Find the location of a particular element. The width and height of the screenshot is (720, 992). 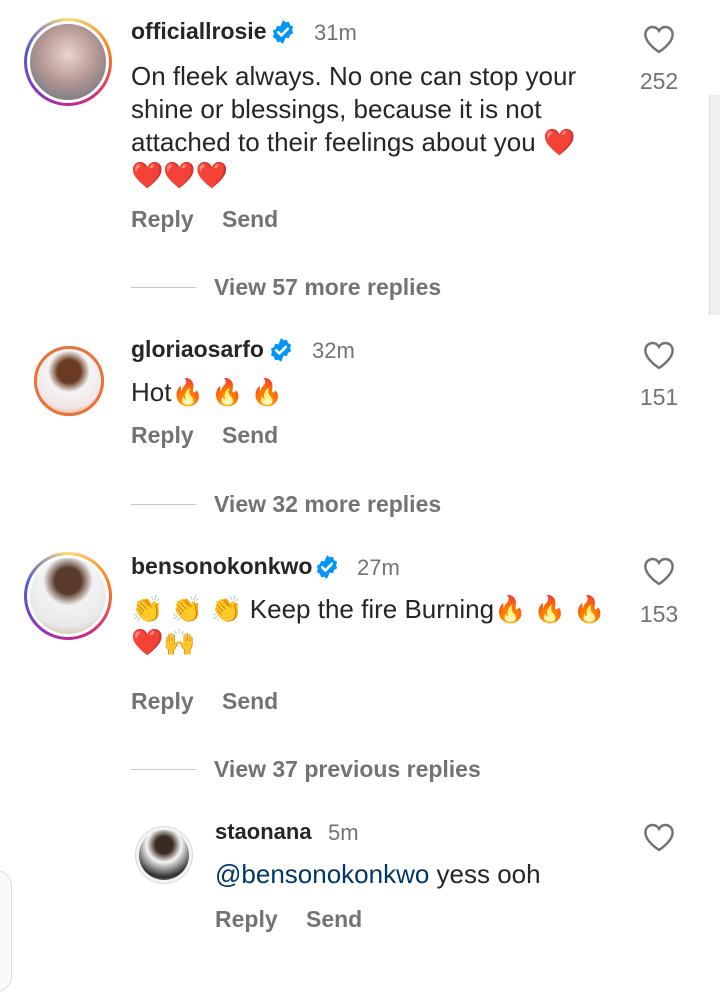

avatar-staonana is located at coordinates (164, 855).